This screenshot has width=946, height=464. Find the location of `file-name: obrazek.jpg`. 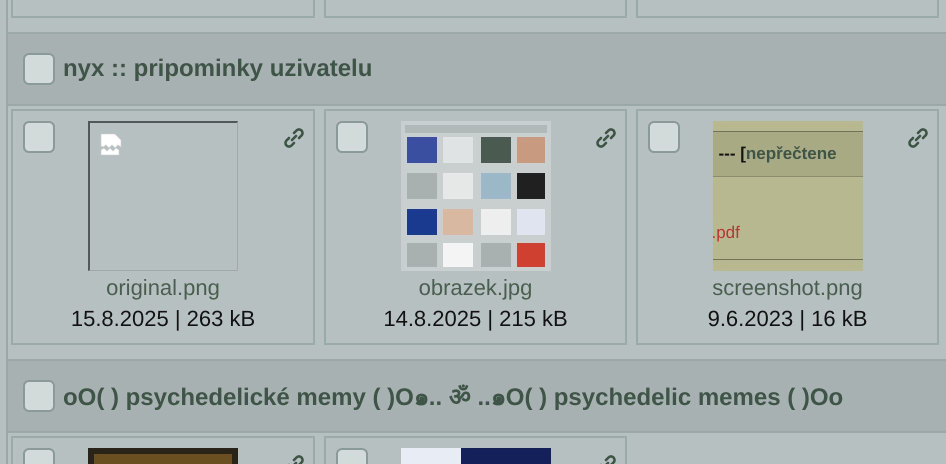

file-name: obrazek.jpg is located at coordinates (475, 288).